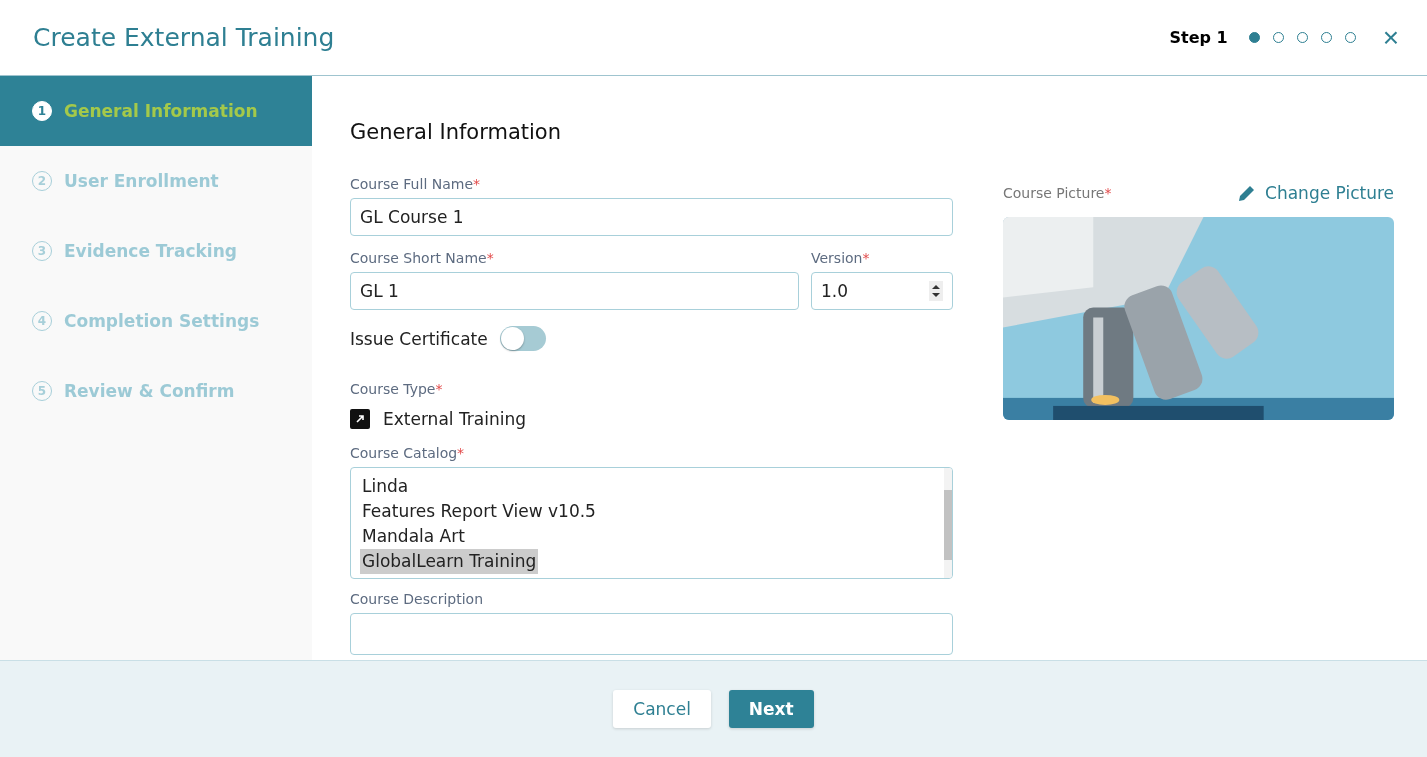 The image size is (1427, 757). What do you see at coordinates (397, 389) in the screenshot?
I see `field-label: Course Type*` at bounding box center [397, 389].